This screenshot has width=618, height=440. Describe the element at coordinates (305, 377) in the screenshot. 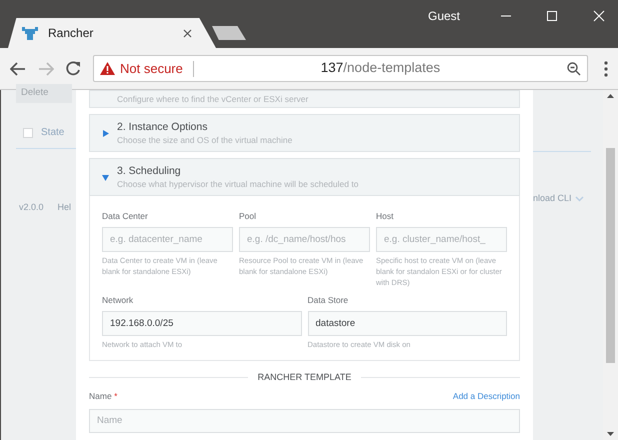

I see `section-heading: RANCHER TEMPLATE` at that location.